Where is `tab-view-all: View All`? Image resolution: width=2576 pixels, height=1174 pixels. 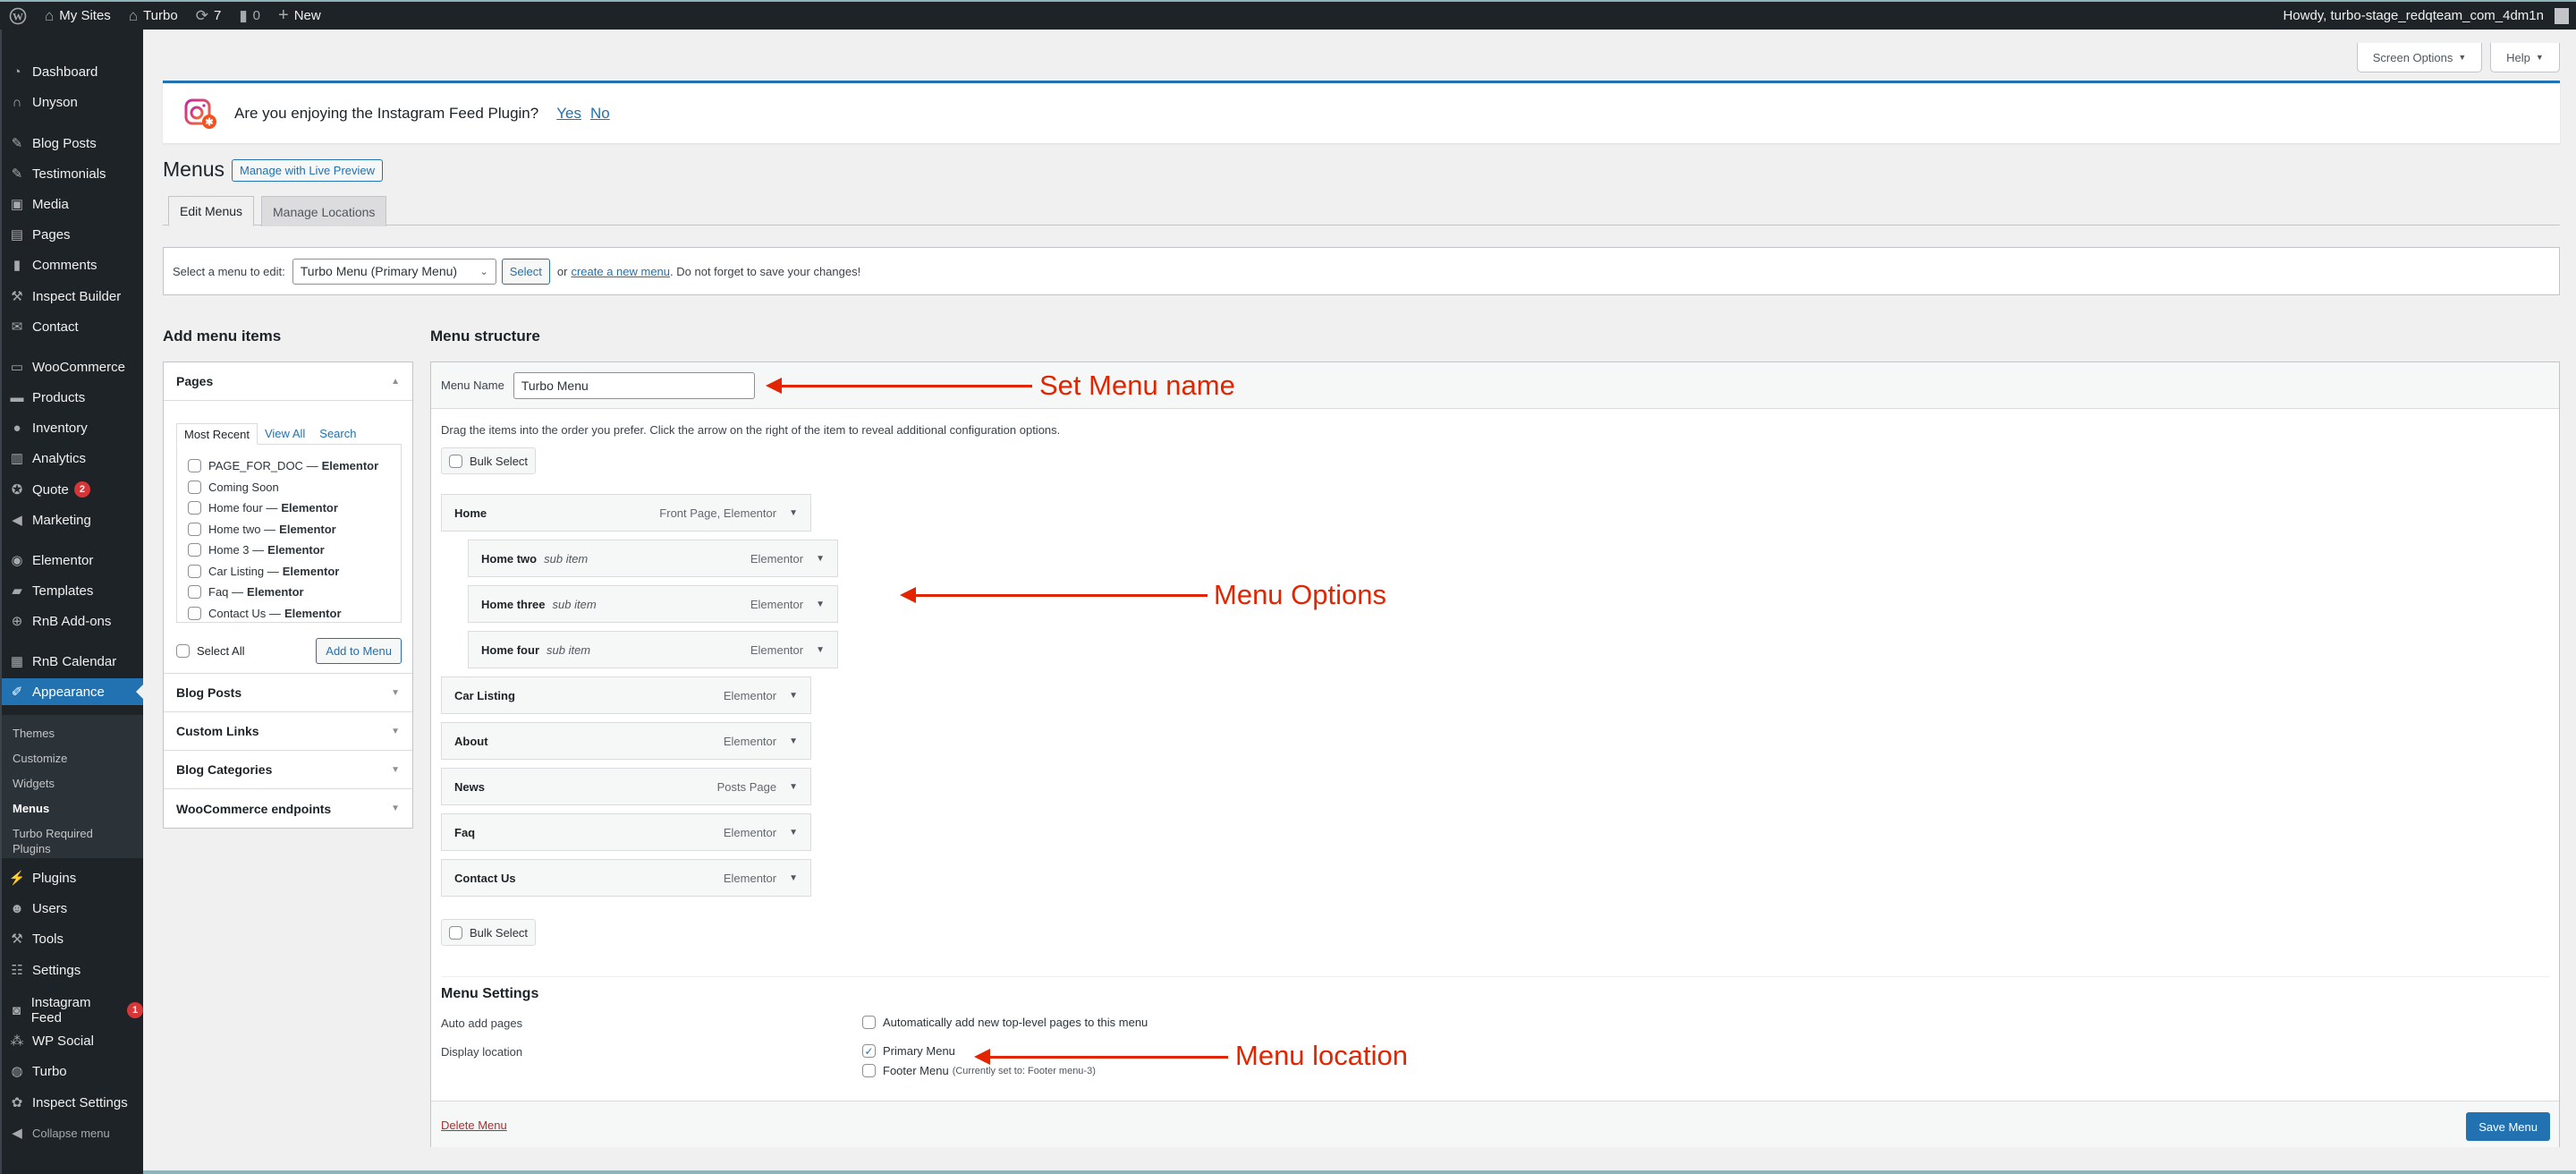
tab-view-all: View All is located at coordinates (285, 434).